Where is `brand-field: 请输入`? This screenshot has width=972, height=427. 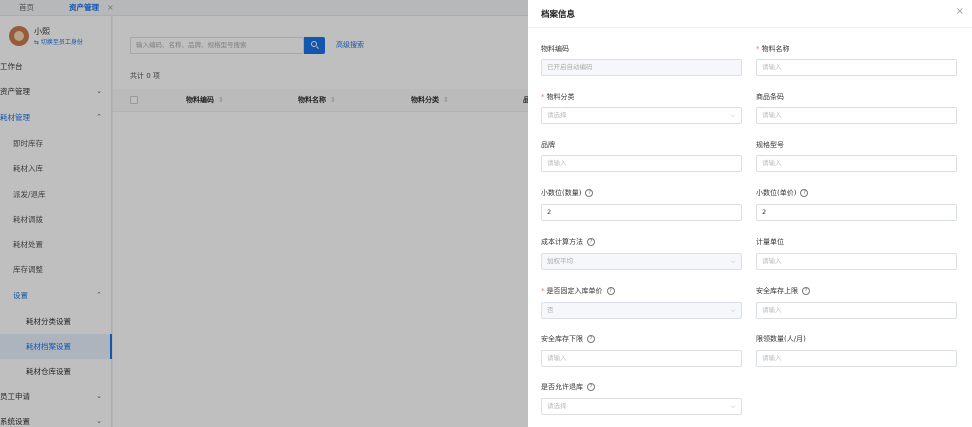
brand-field: 请输入 is located at coordinates (641, 163).